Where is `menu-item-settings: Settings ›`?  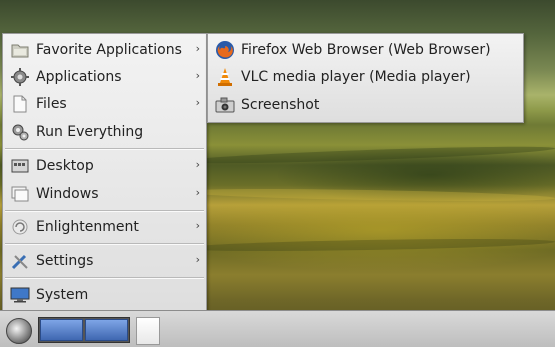 menu-item-settings: Settings › is located at coordinates (104, 260).